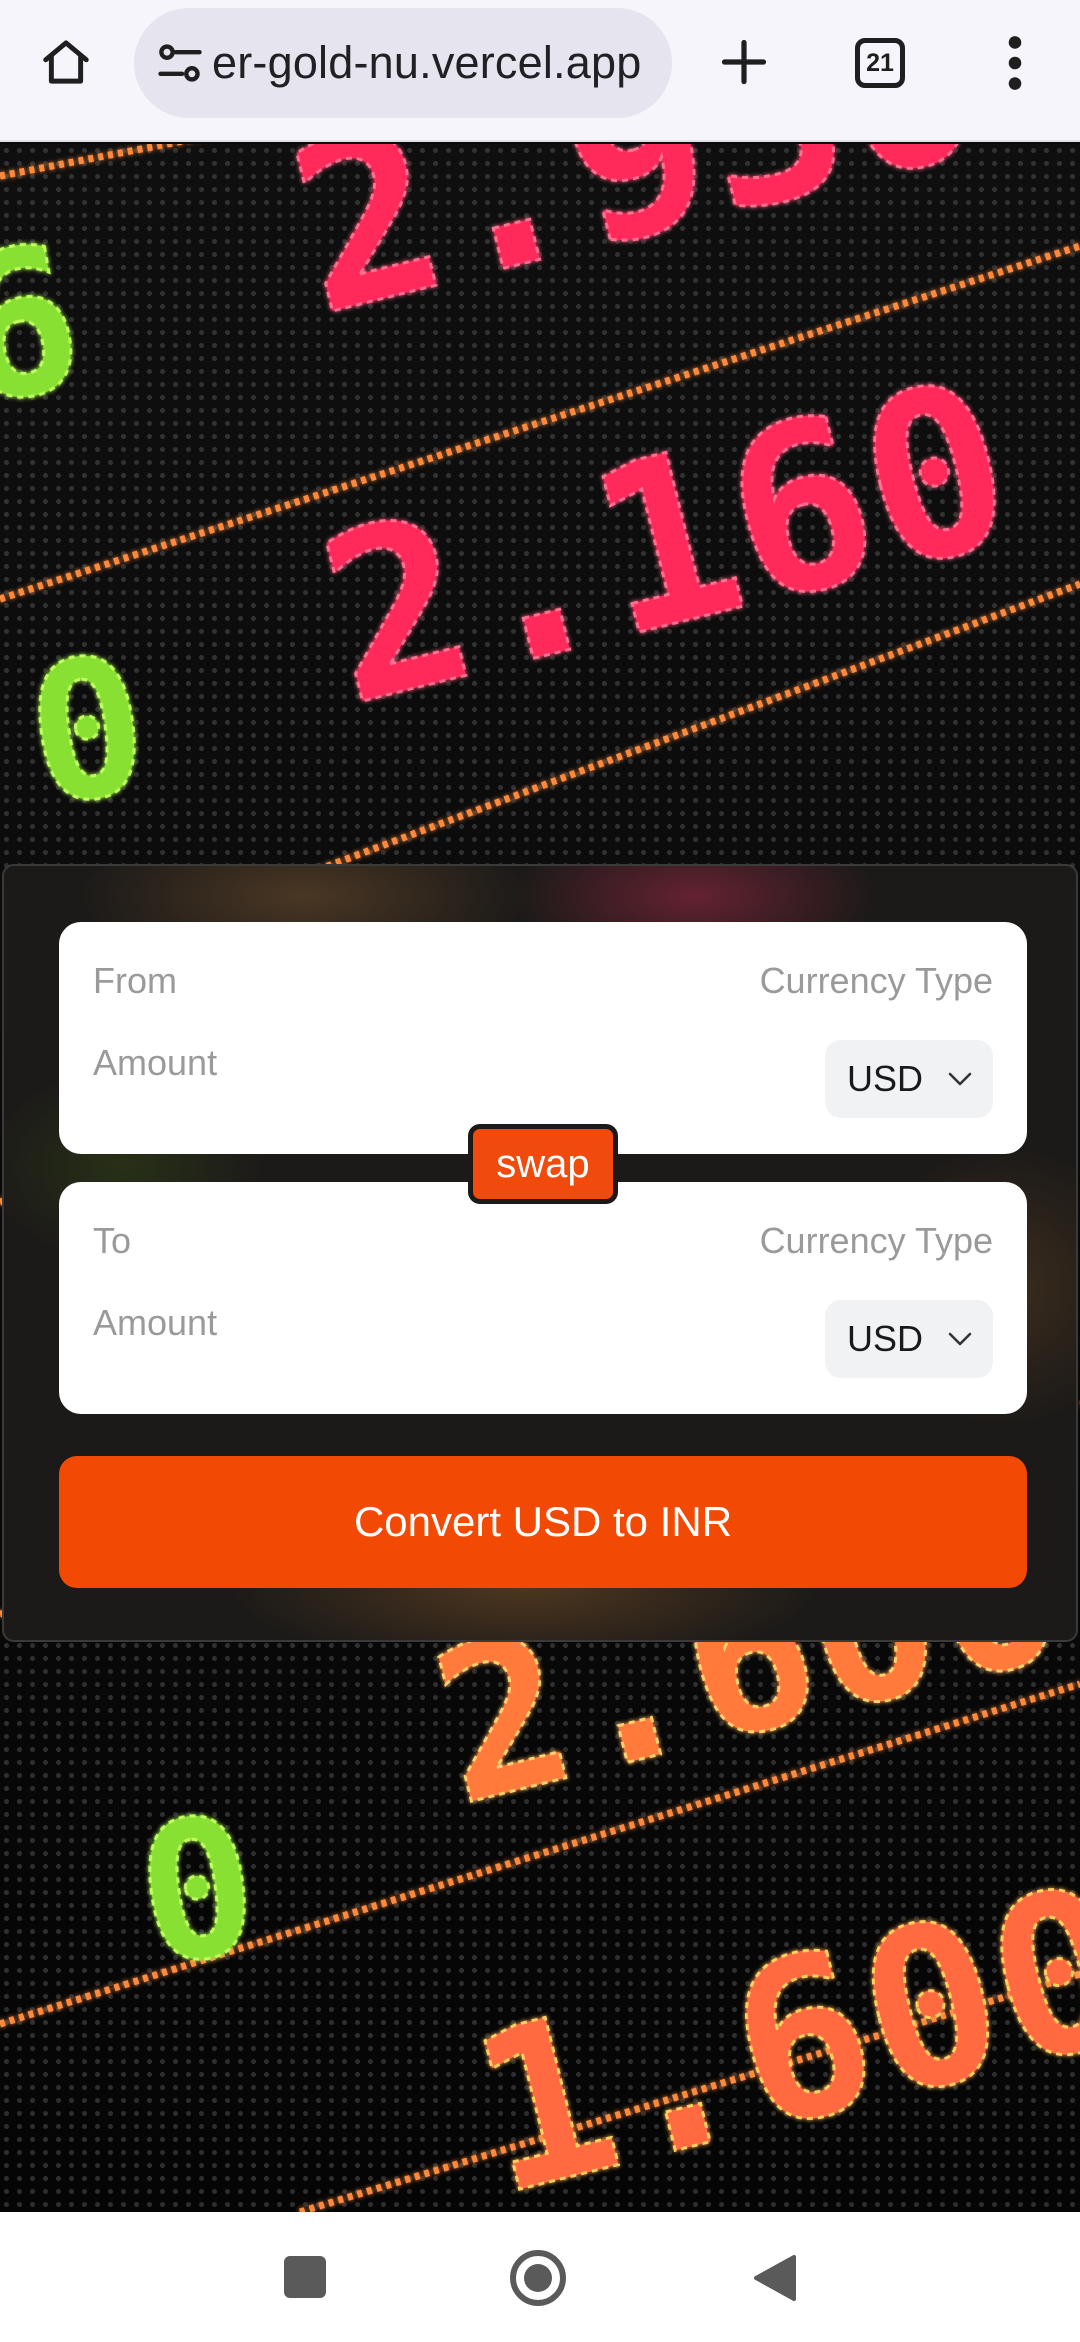 The height and width of the screenshot is (2342, 1080). What do you see at coordinates (543, 1522) in the screenshot?
I see `convert-button: Convert USD to INR` at bounding box center [543, 1522].